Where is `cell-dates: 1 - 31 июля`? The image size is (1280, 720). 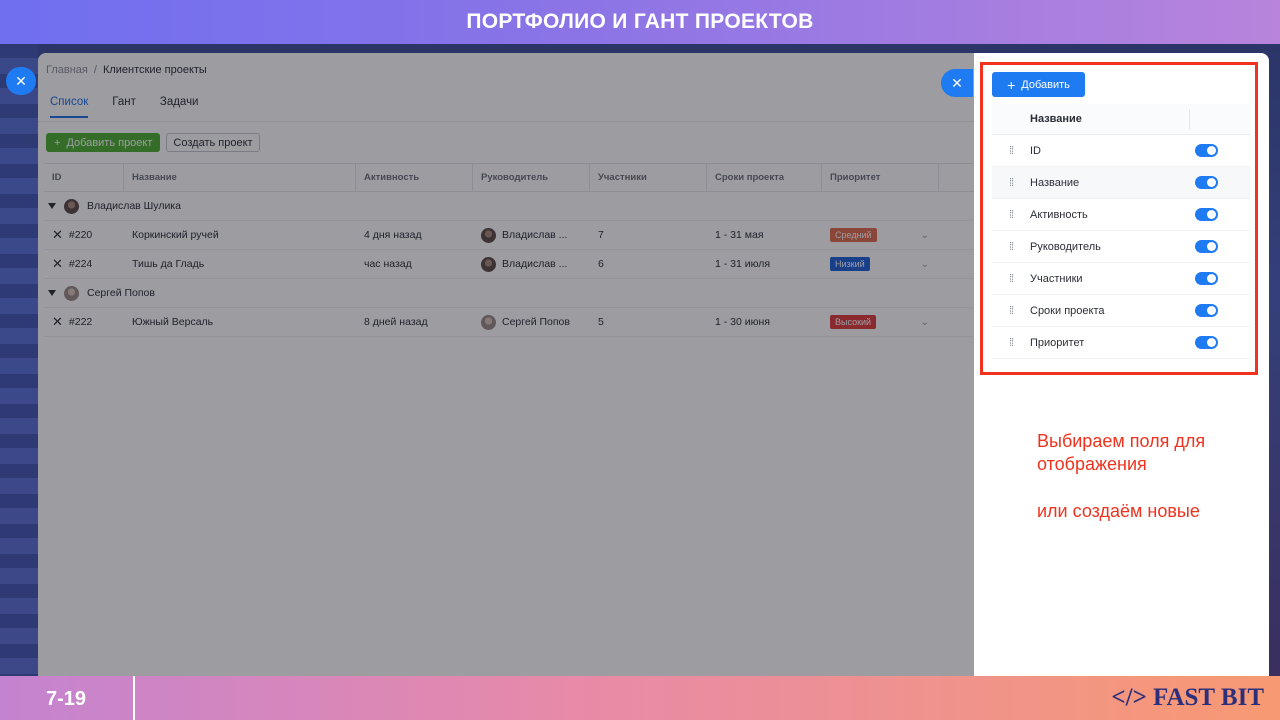 cell-dates: 1 - 31 июля is located at coordinates (743, 264).